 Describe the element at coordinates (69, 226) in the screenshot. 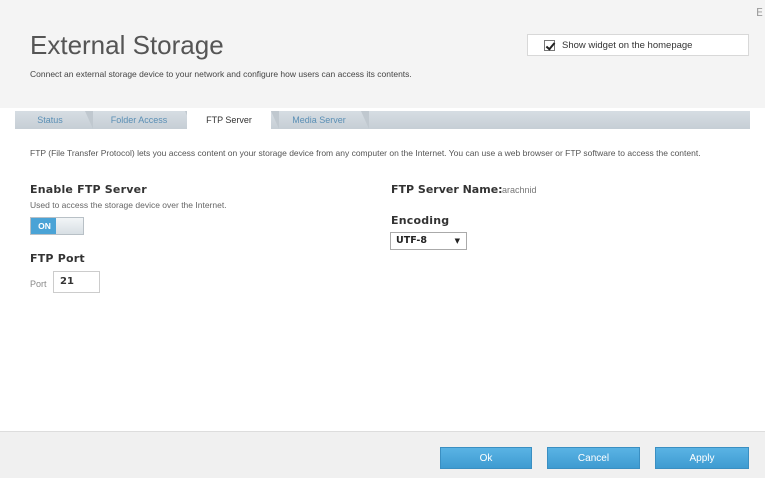

I see `toggle-knob` at that location.